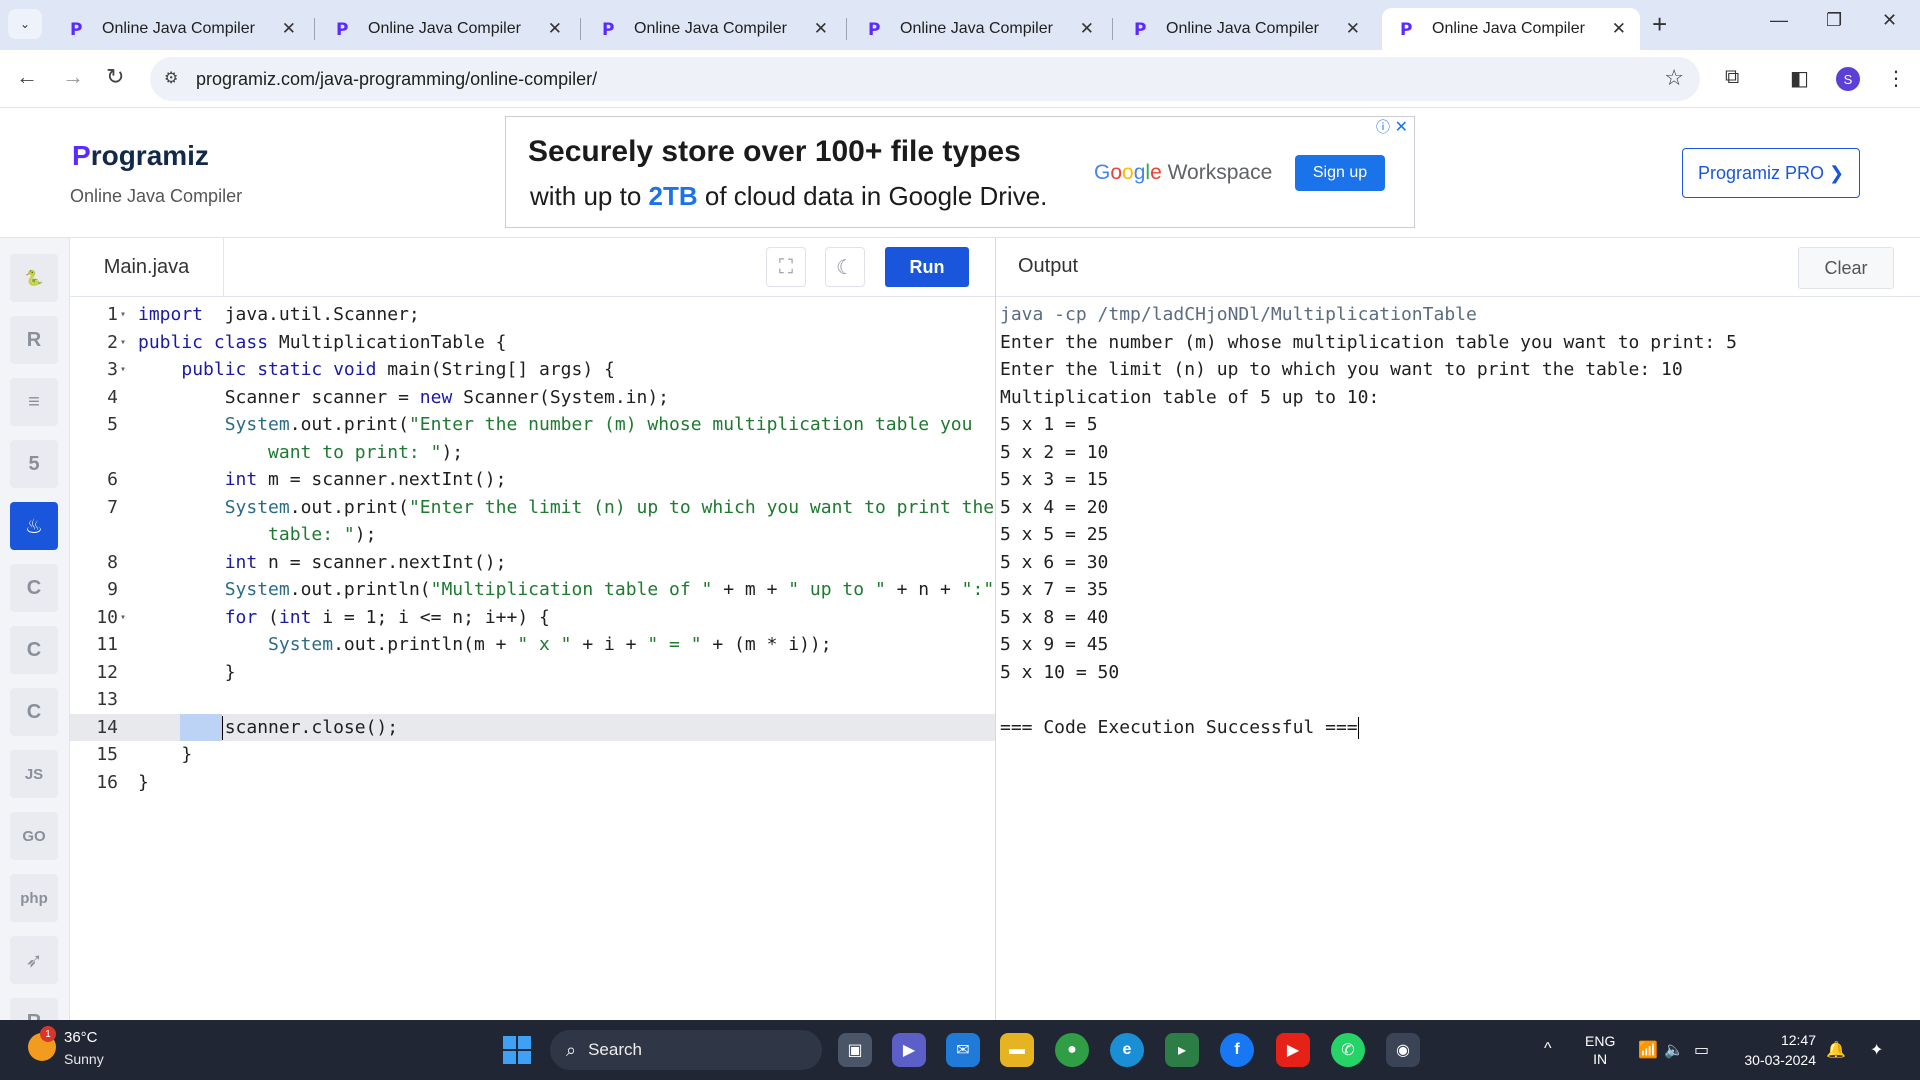  Describe the element at coordinates (147, 267) in the screenshot. I see `file-tab-main-java: Main.java` at that location.